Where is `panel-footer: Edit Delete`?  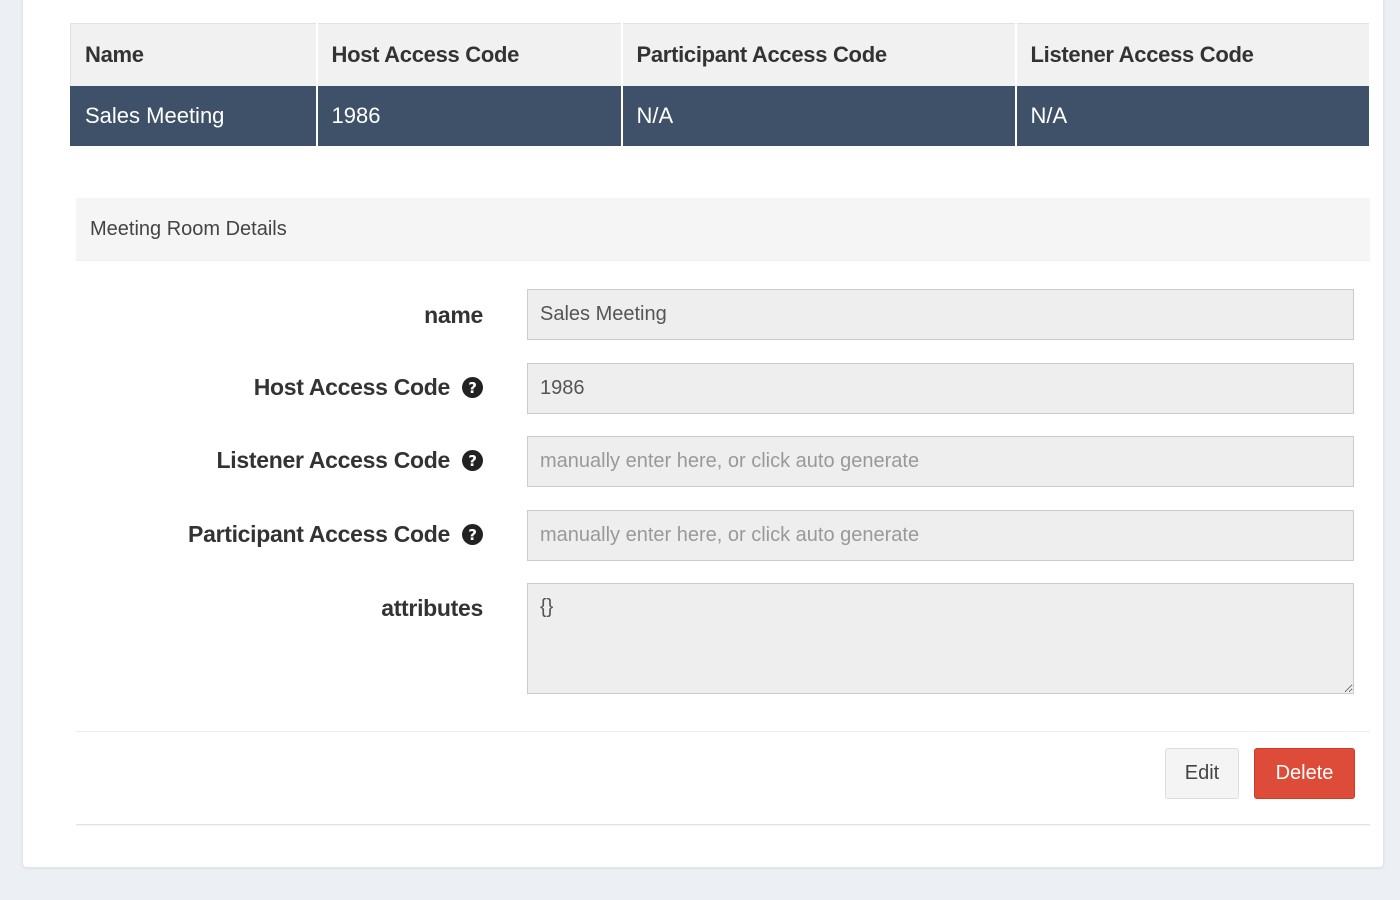
panel-footer: Edit Delete is located at coordinates (723, 777).